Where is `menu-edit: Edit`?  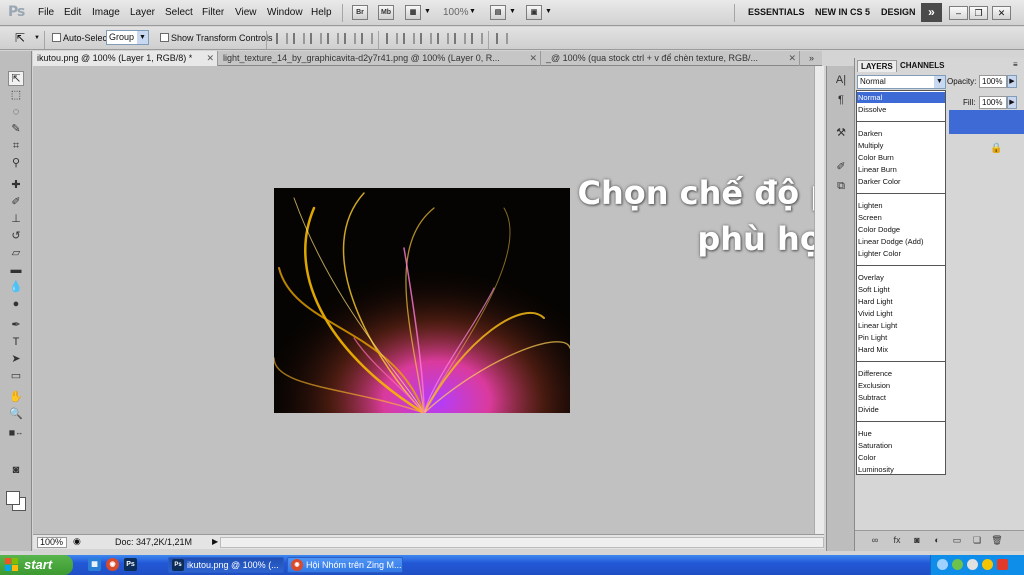 menu-edit: Edit is located at coordinates (72, 12).